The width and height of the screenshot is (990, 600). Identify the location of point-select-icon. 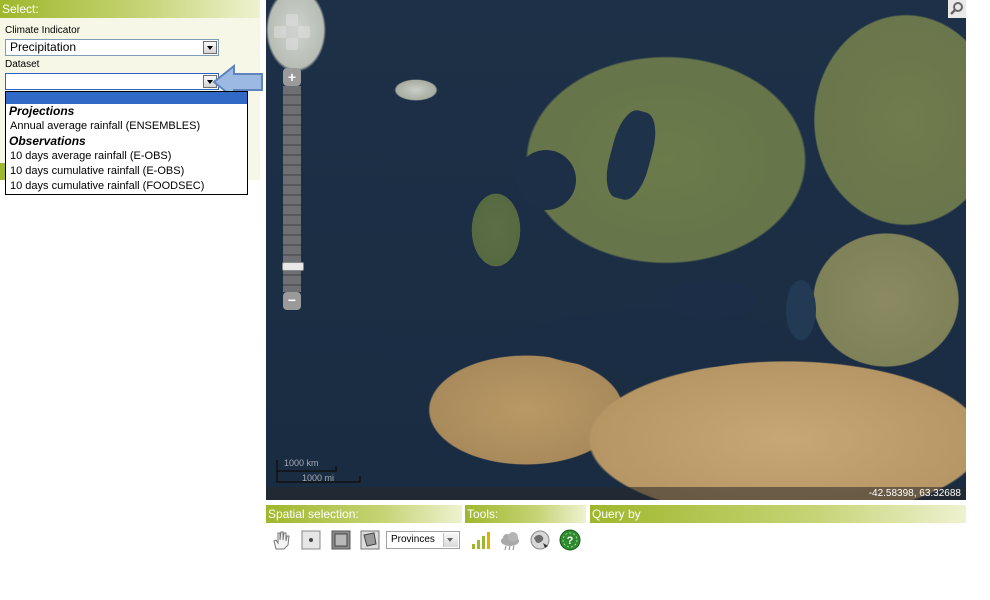
(311, 540).